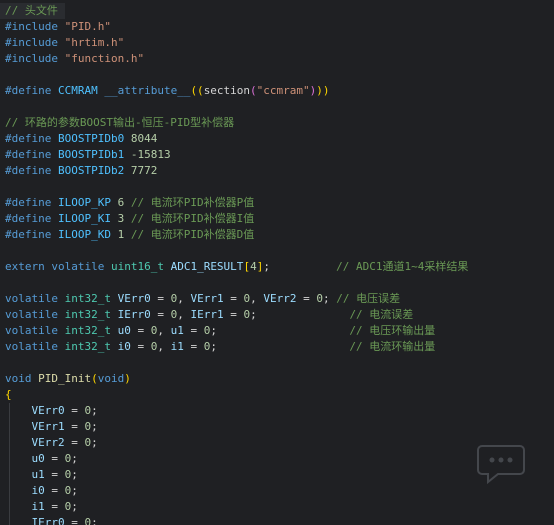 This screenshot has width=554, height=525. I want to click on code-token: -15813, so click(150, 154).